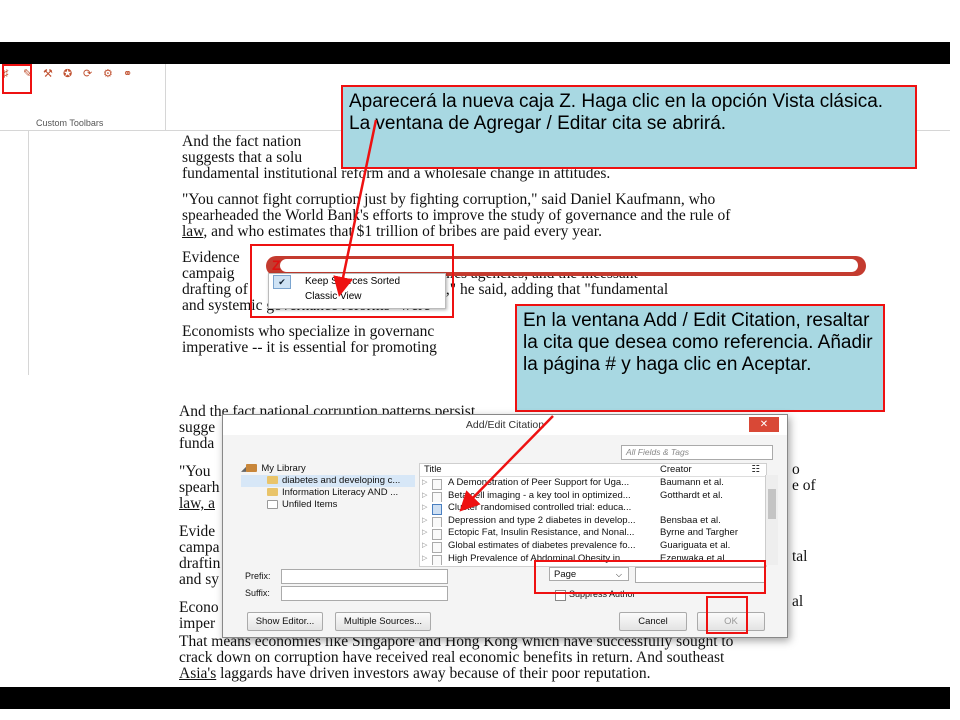 The width and height of the screenshot is (960, 720). Describe the element at coordinates (276, 265) in the screenshot. I see `zotero-logo-icon: Z` at that location.